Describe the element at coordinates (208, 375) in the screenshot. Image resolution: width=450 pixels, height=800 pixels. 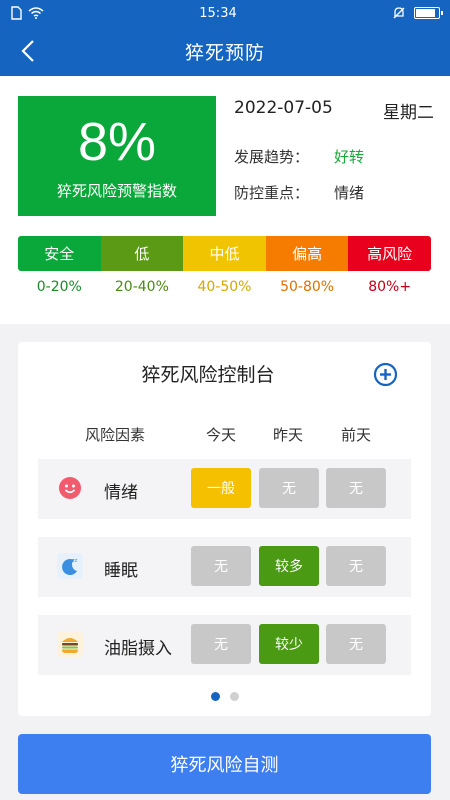
I see `console-title: 猝死风险控制台` at that location.